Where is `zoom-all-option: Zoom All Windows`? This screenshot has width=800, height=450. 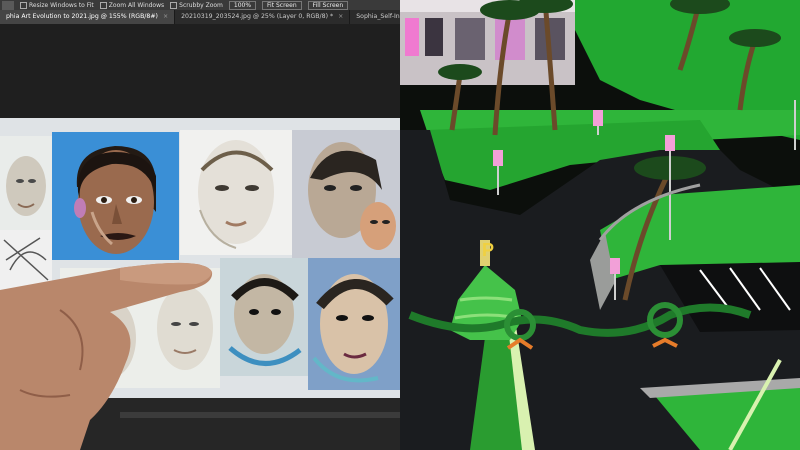
zoom-all-option: Zoom All Windows is located at coordinates (131, 5).